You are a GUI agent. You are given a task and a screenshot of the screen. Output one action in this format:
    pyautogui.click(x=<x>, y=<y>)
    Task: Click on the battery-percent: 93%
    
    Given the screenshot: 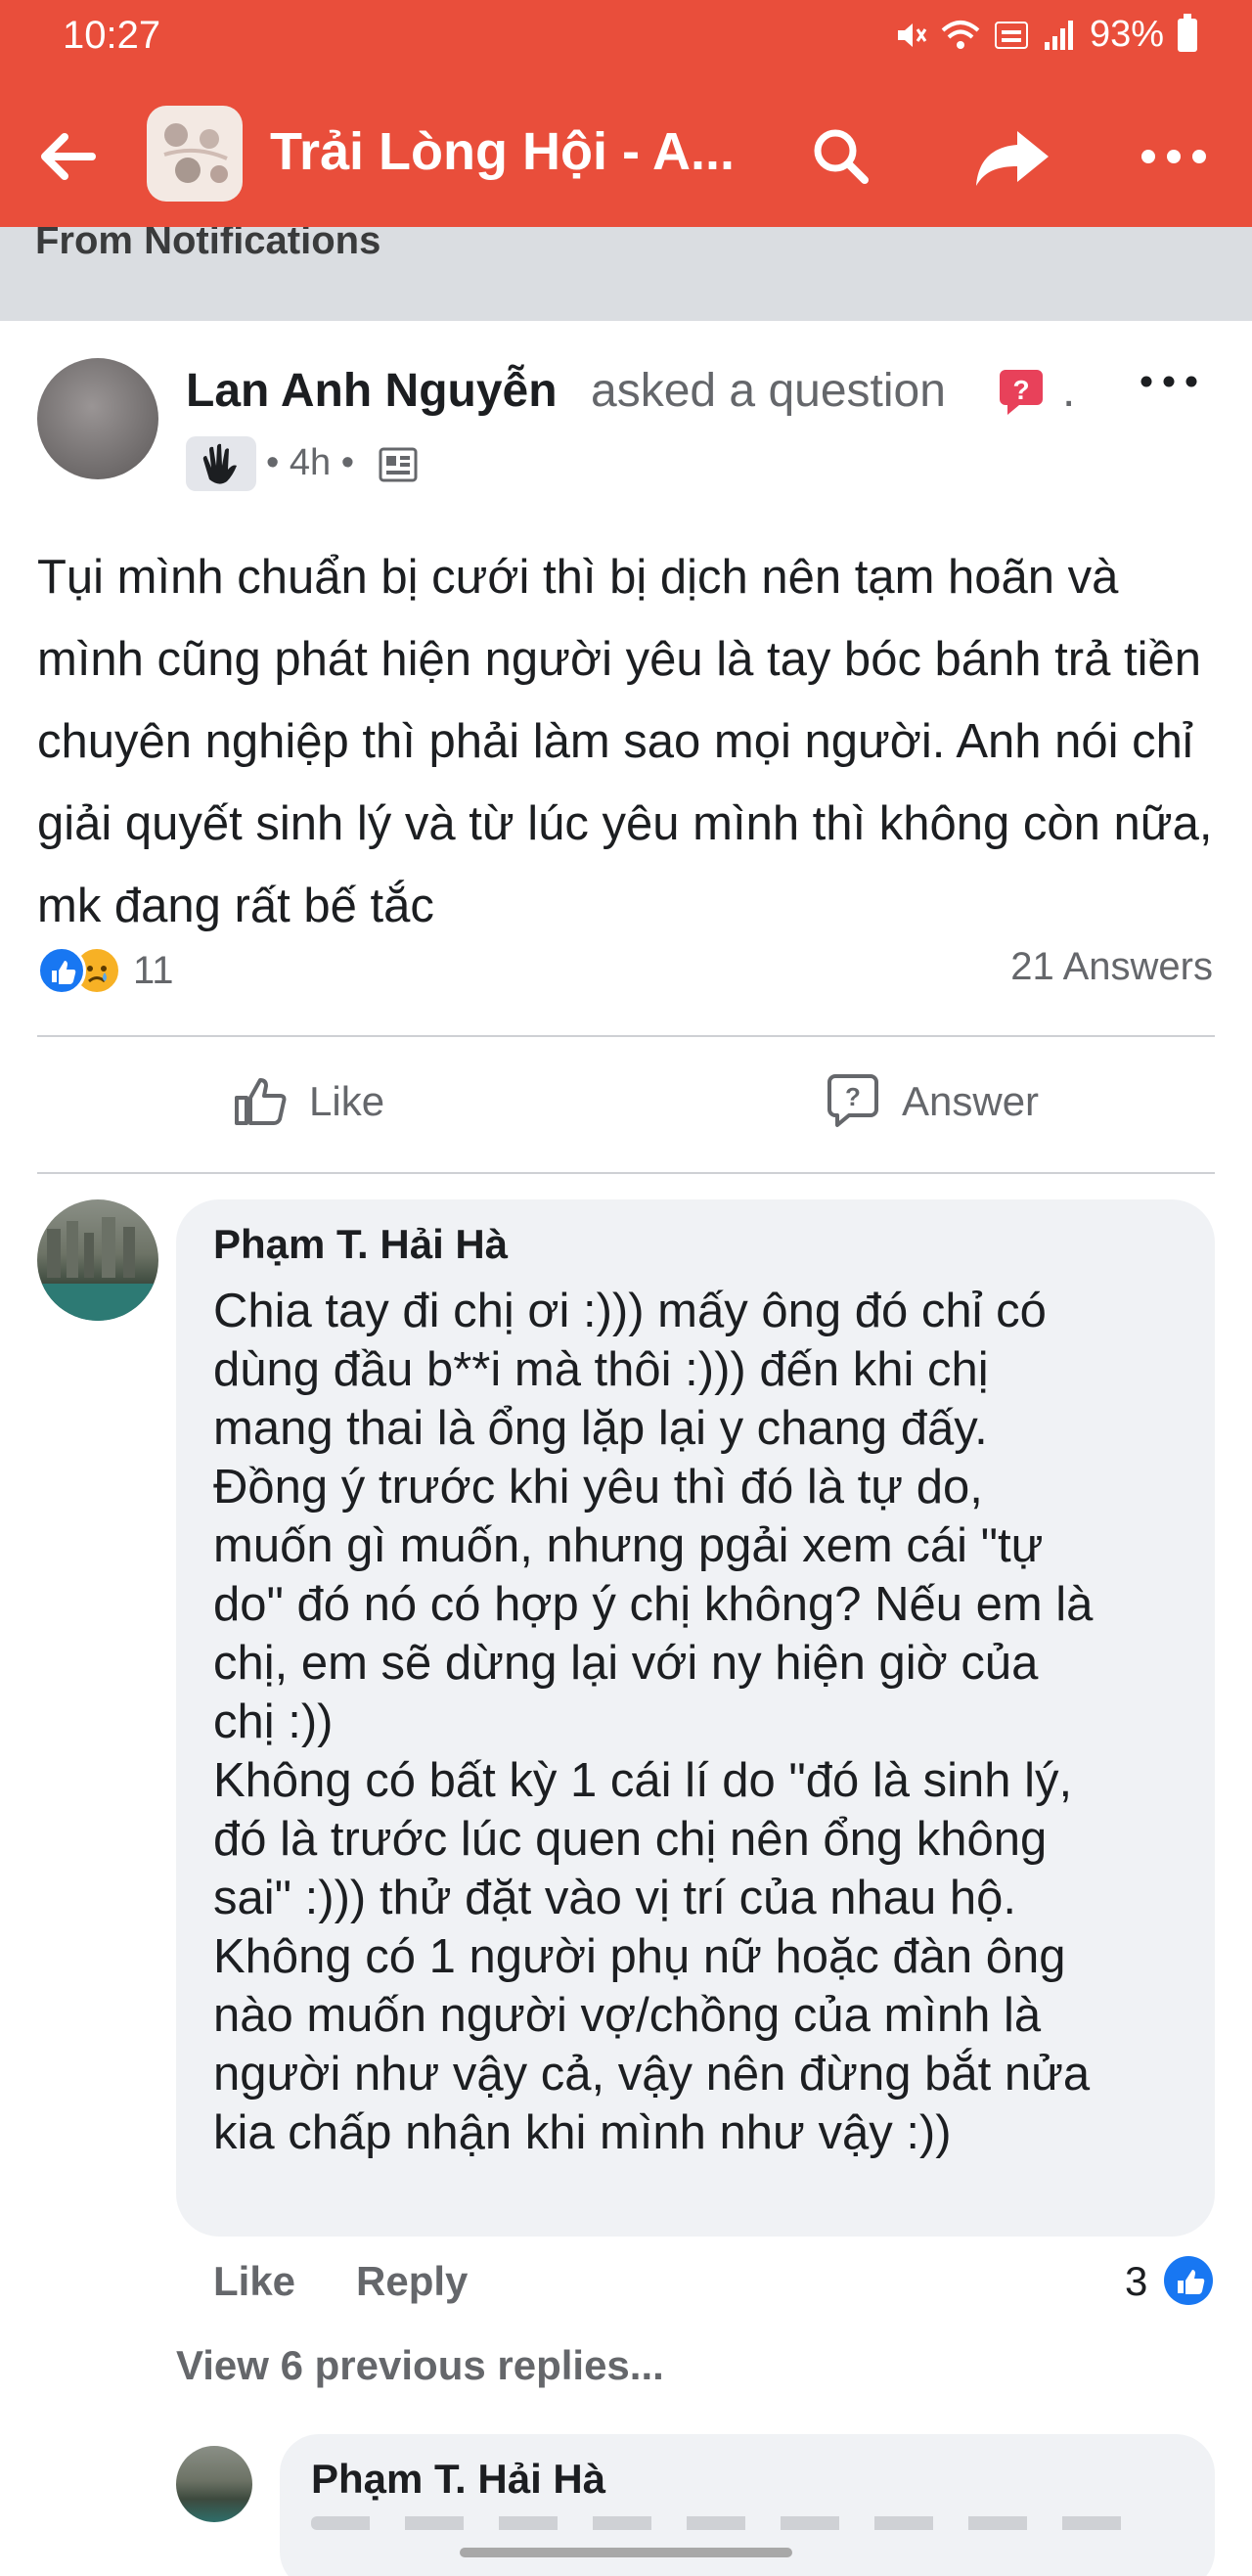 What is the action you would take?
    pyautogui.click(x=1126, y=34)
    